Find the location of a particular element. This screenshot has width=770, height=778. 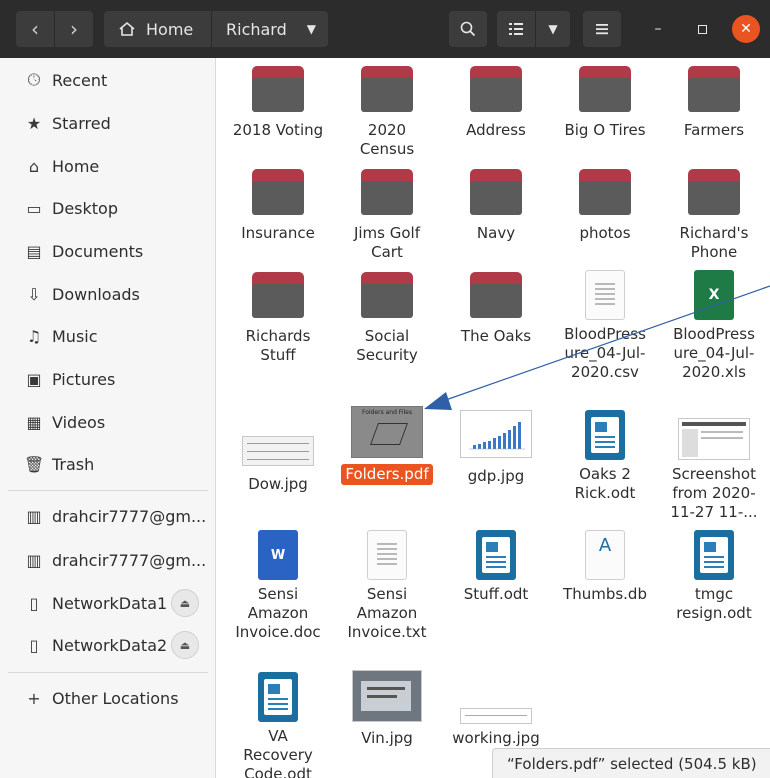

file-item: Social Security is located at coordinates (387, 319).